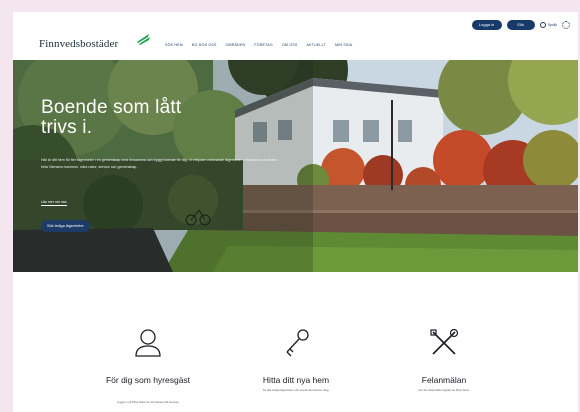 The image size is (580, 412). I want to click on hero-title: Boende som lått trivs i., so click(111, 117).